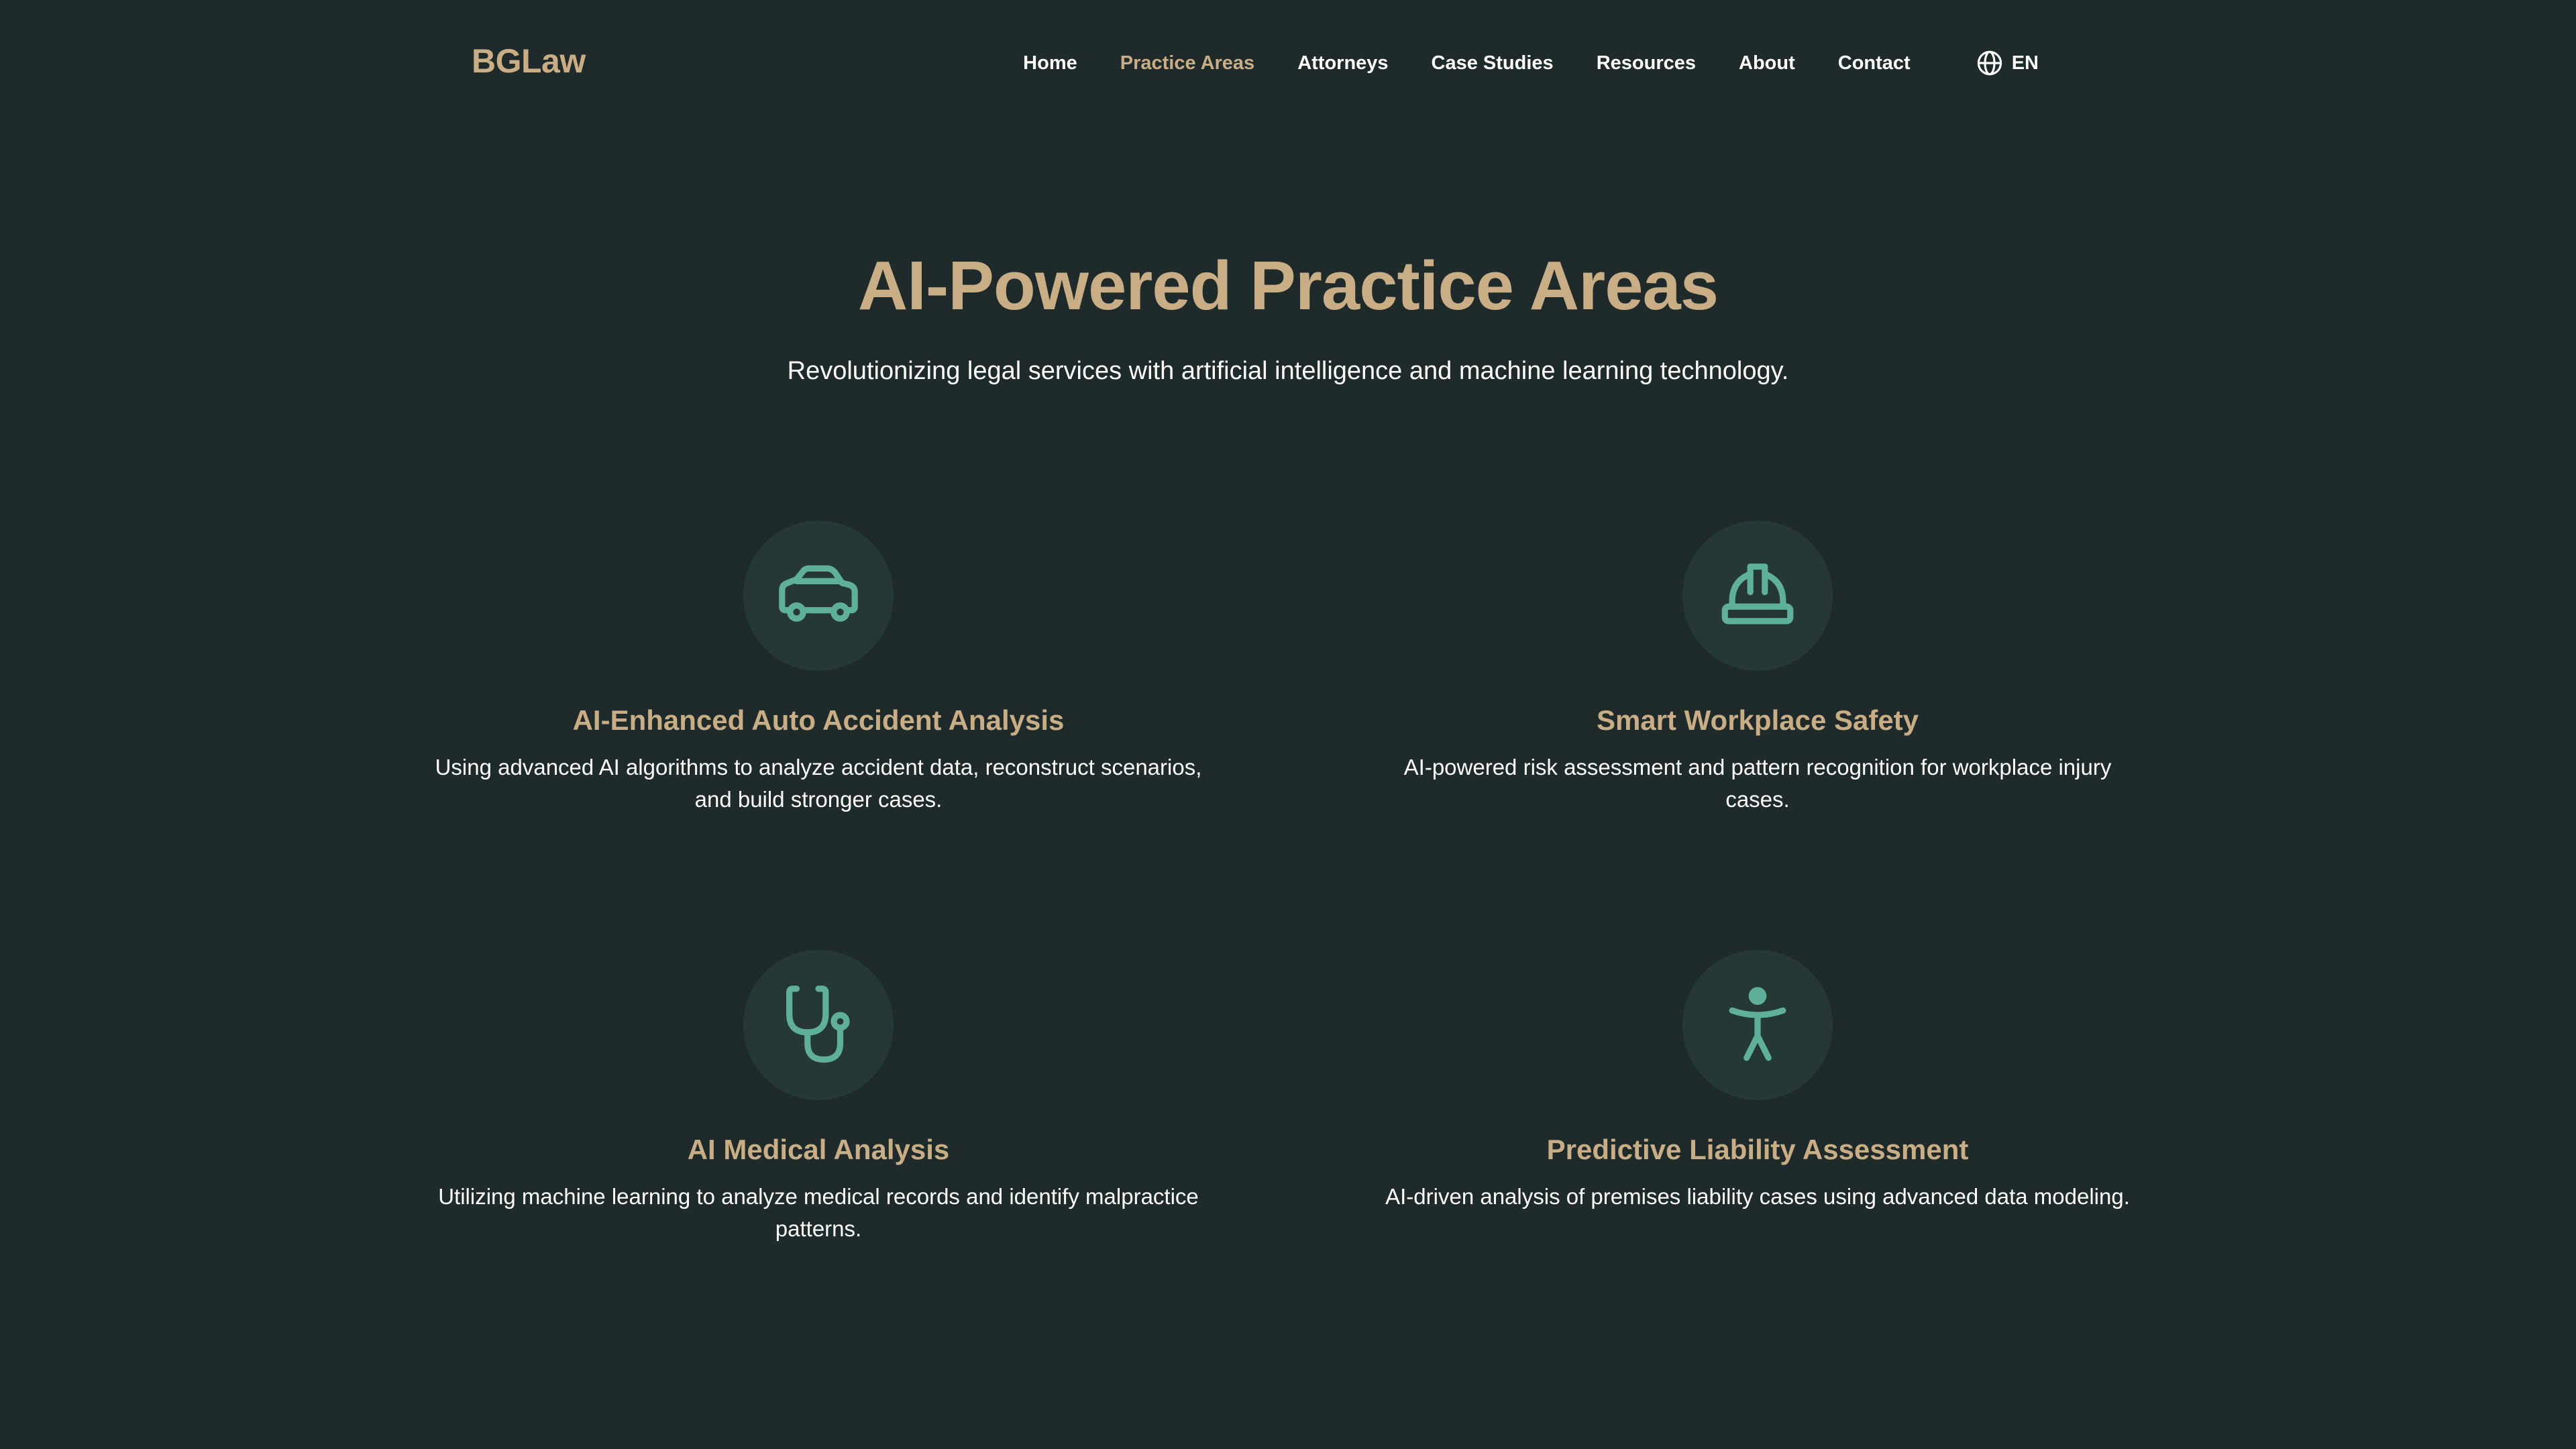  Describe the element at coordinates (1767, 63) in the screenshot. I see `nav-link-about: About` at that location.